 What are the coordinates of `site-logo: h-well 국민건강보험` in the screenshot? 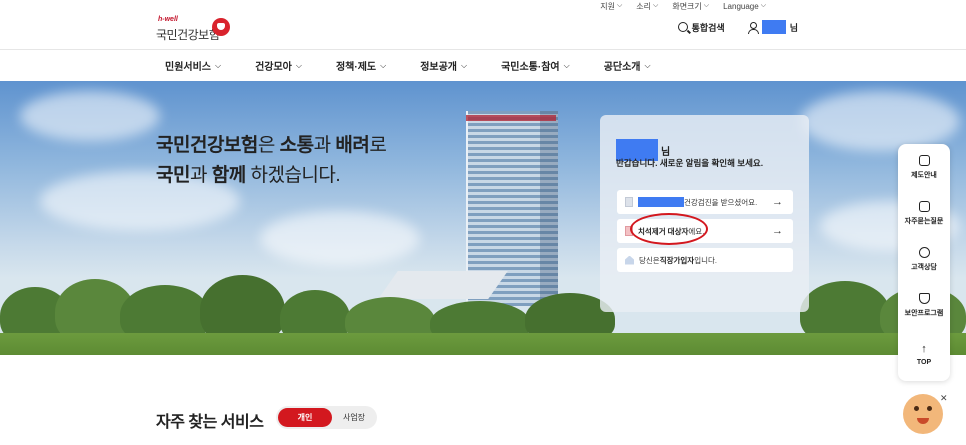 It's located at (196, 32).